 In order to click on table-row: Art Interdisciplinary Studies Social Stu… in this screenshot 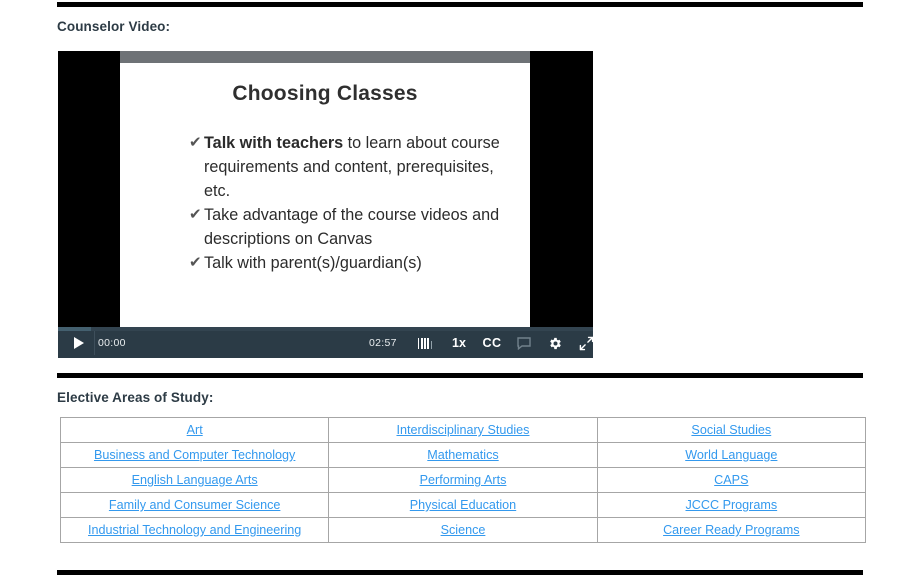, I will do `click(463, 430)`.